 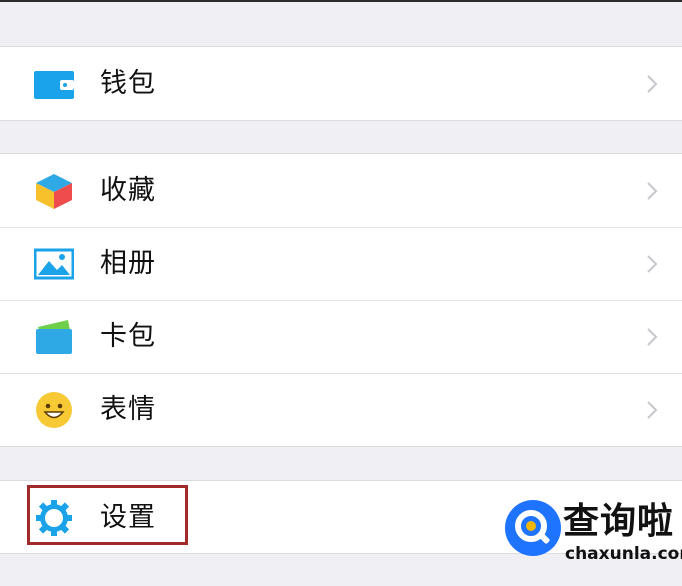 I want to click on menu-item-label: 相册, so click(x=128, y=263).